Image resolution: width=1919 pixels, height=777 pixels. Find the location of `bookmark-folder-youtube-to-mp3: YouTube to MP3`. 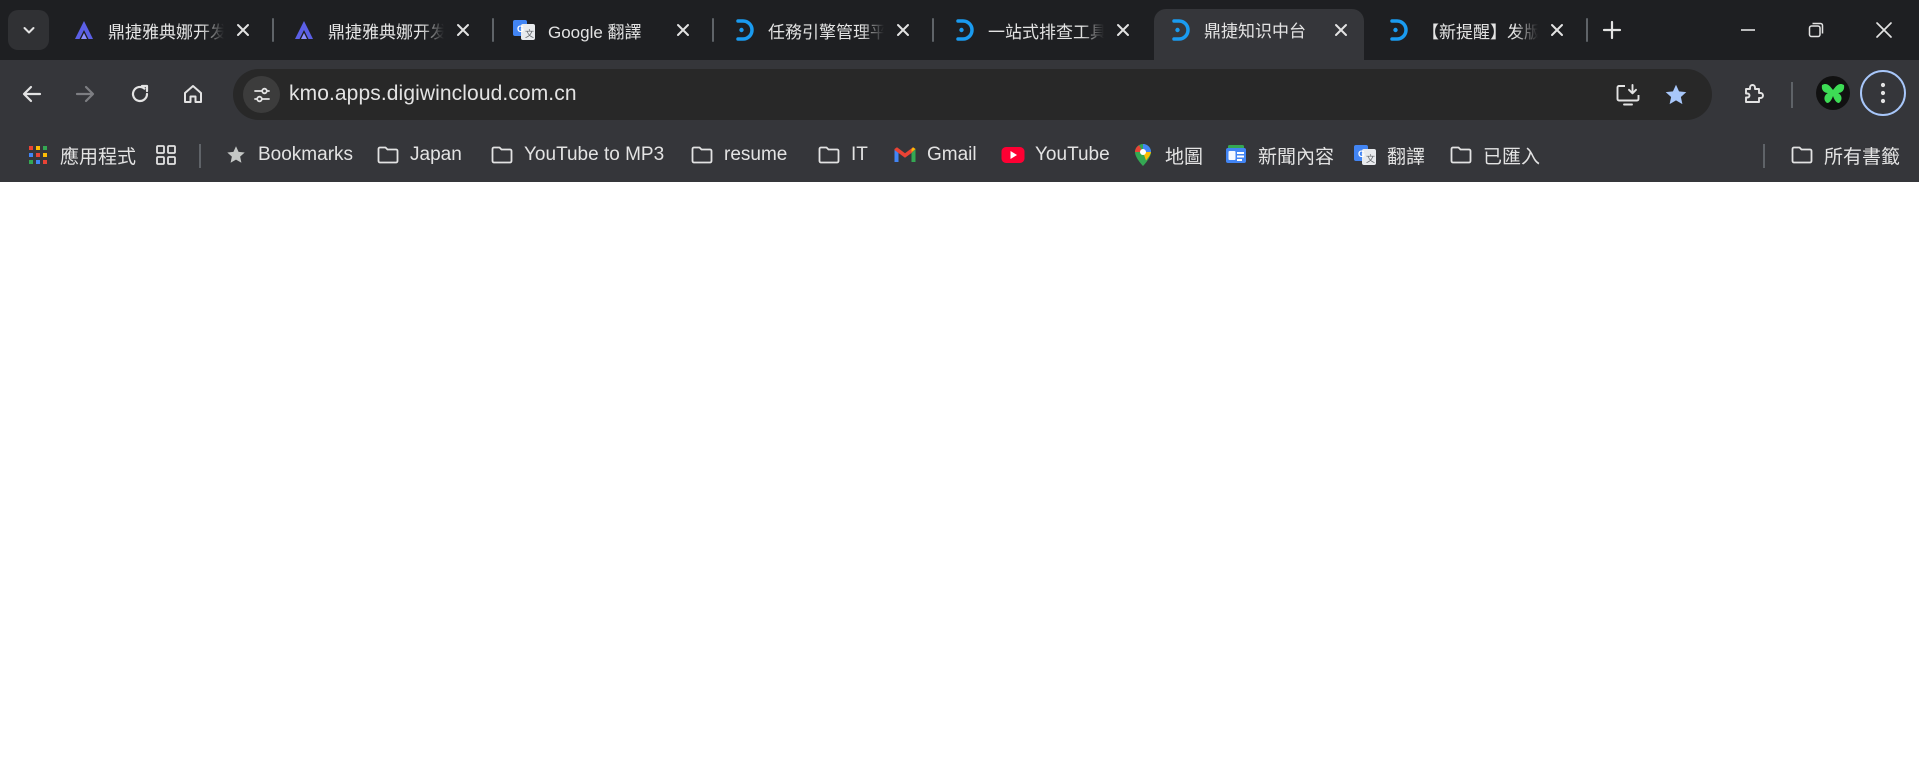

bookmark-folder-youtube-to-mp3: YouTube to MP3 is located at coordinates (577, 155).